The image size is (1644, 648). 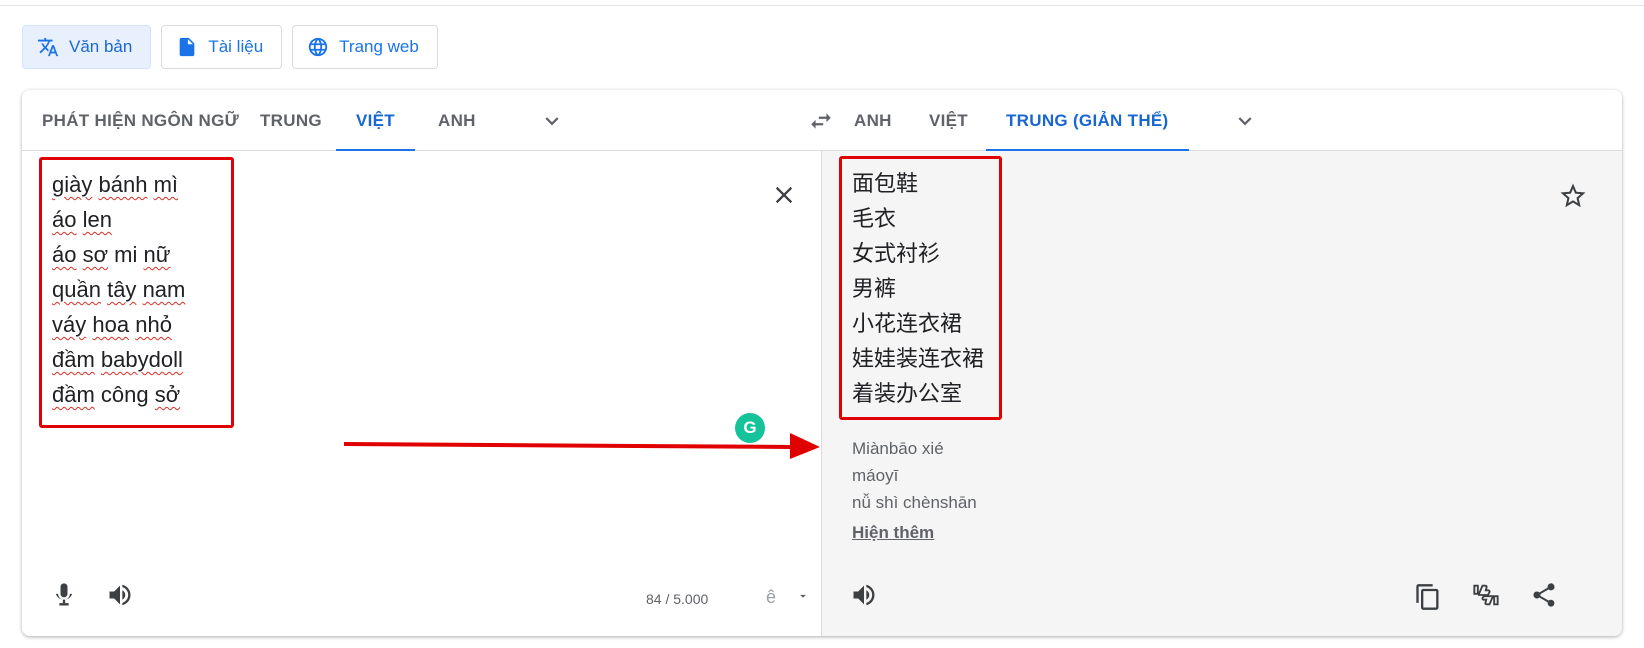 I want to click on target-speaker-icon, so click(x=864, y=595).